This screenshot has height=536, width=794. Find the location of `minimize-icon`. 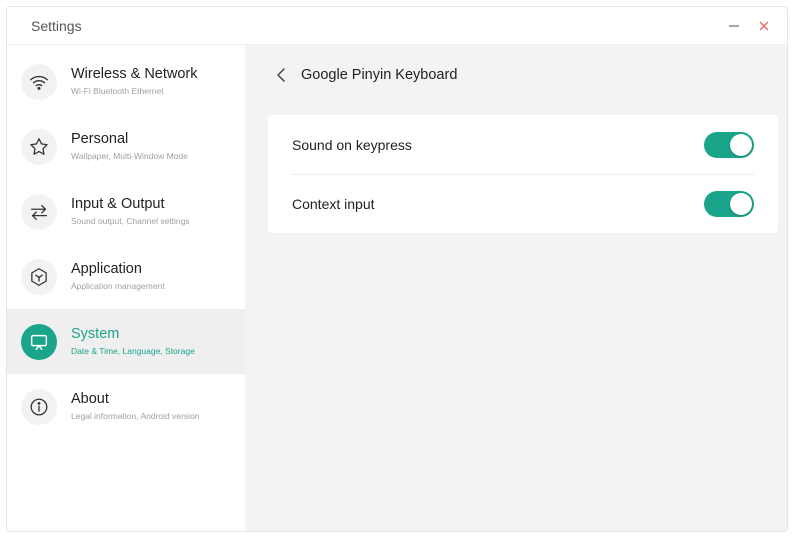

minimize-icon is located at coordinates (734, 25).